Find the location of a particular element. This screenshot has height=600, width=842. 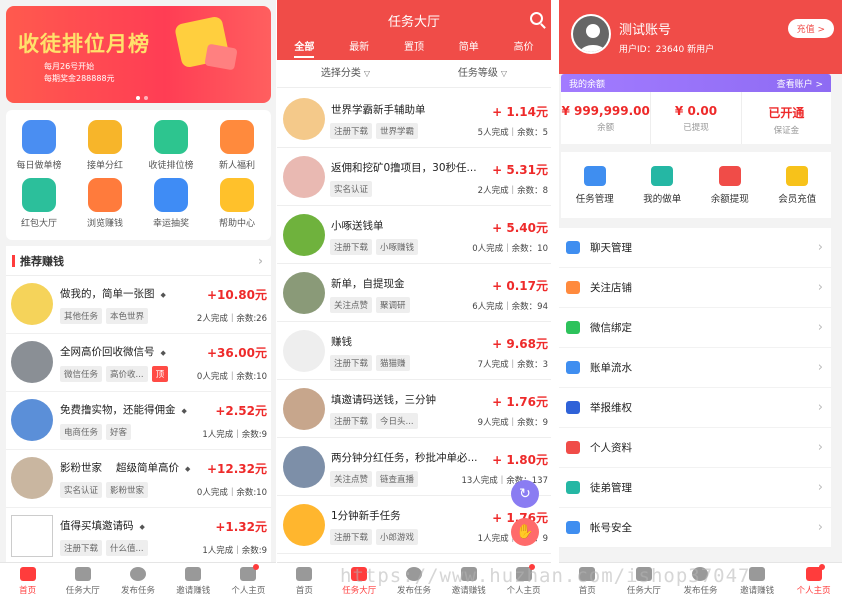

task-icon is located at coordinates (594, 176).